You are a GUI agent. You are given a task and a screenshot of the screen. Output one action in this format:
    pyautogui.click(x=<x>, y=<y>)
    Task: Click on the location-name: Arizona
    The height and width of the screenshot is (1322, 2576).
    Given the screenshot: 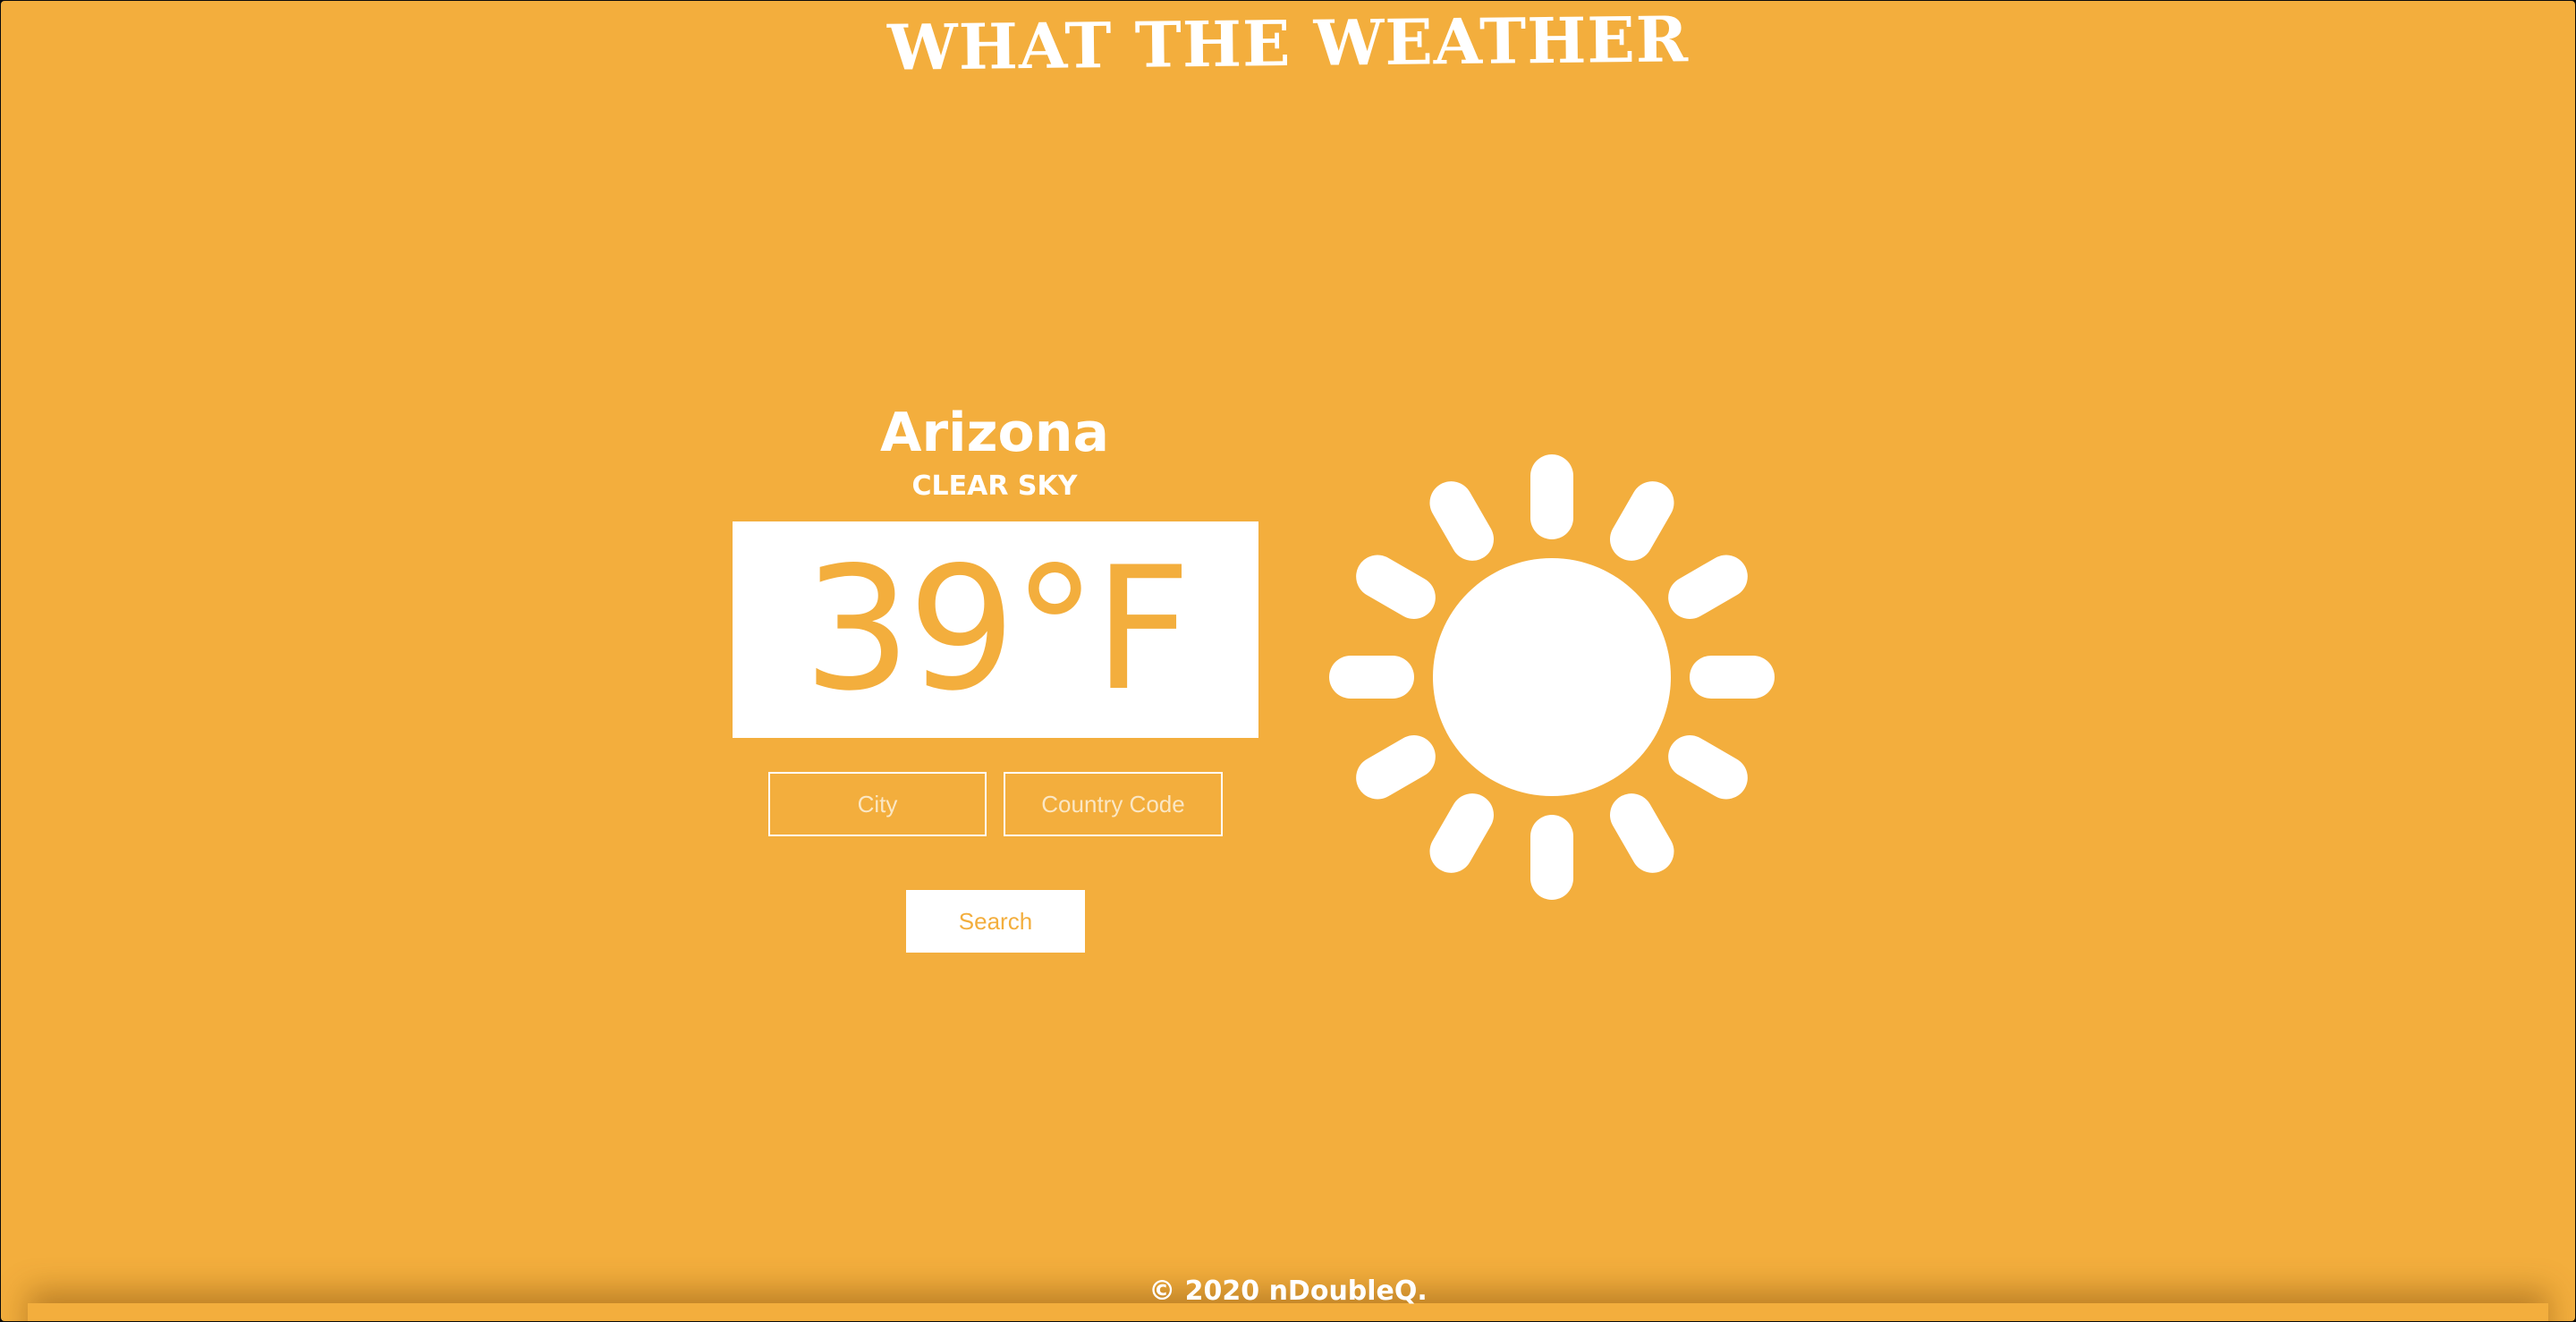 What is the action you would take?
    pyautogui.click(x=994, y=433)
    